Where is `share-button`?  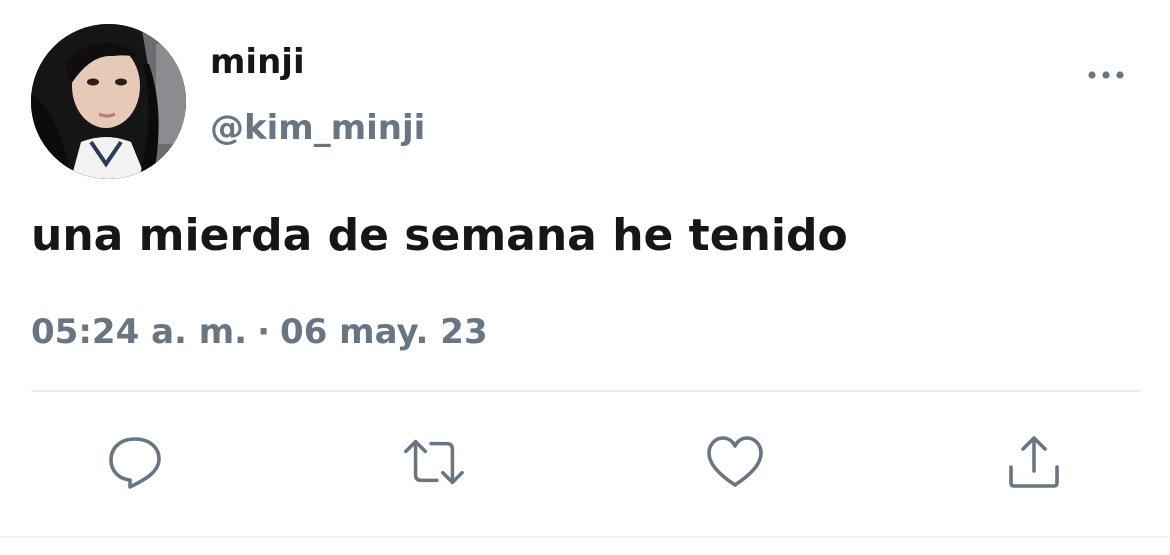
share-button is located at coordinates (1034, 462).